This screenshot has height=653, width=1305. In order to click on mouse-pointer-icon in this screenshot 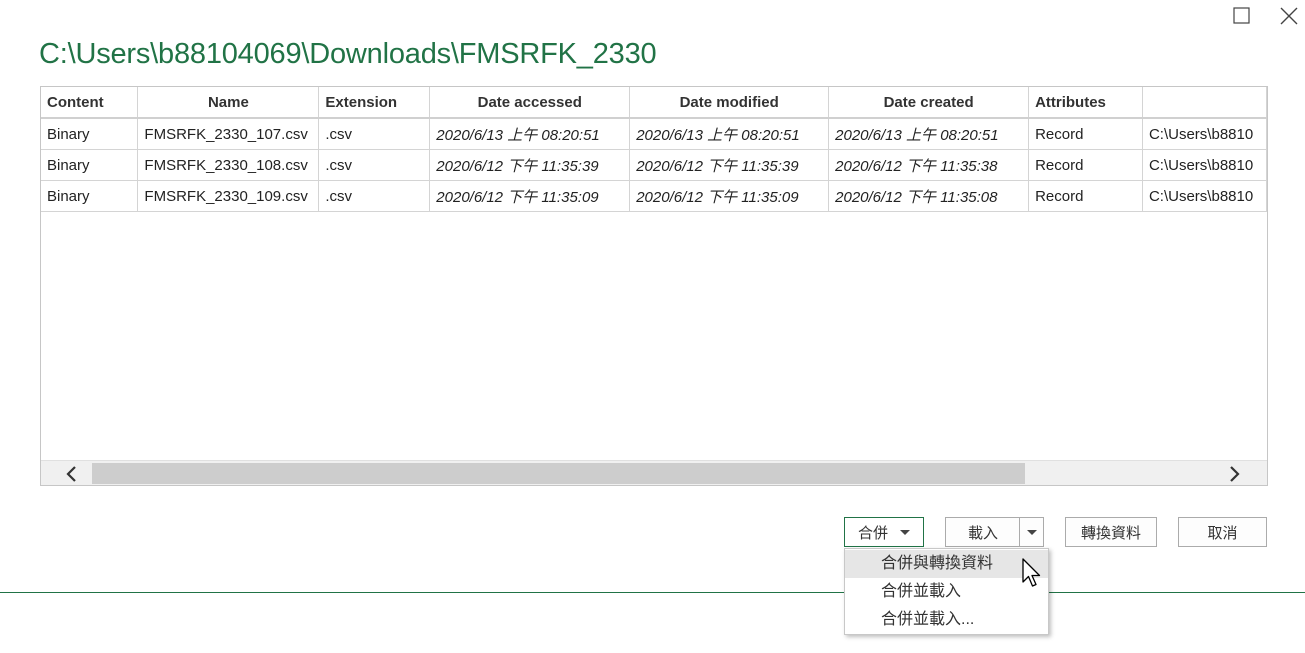, I will do `click(1032, 574)`.